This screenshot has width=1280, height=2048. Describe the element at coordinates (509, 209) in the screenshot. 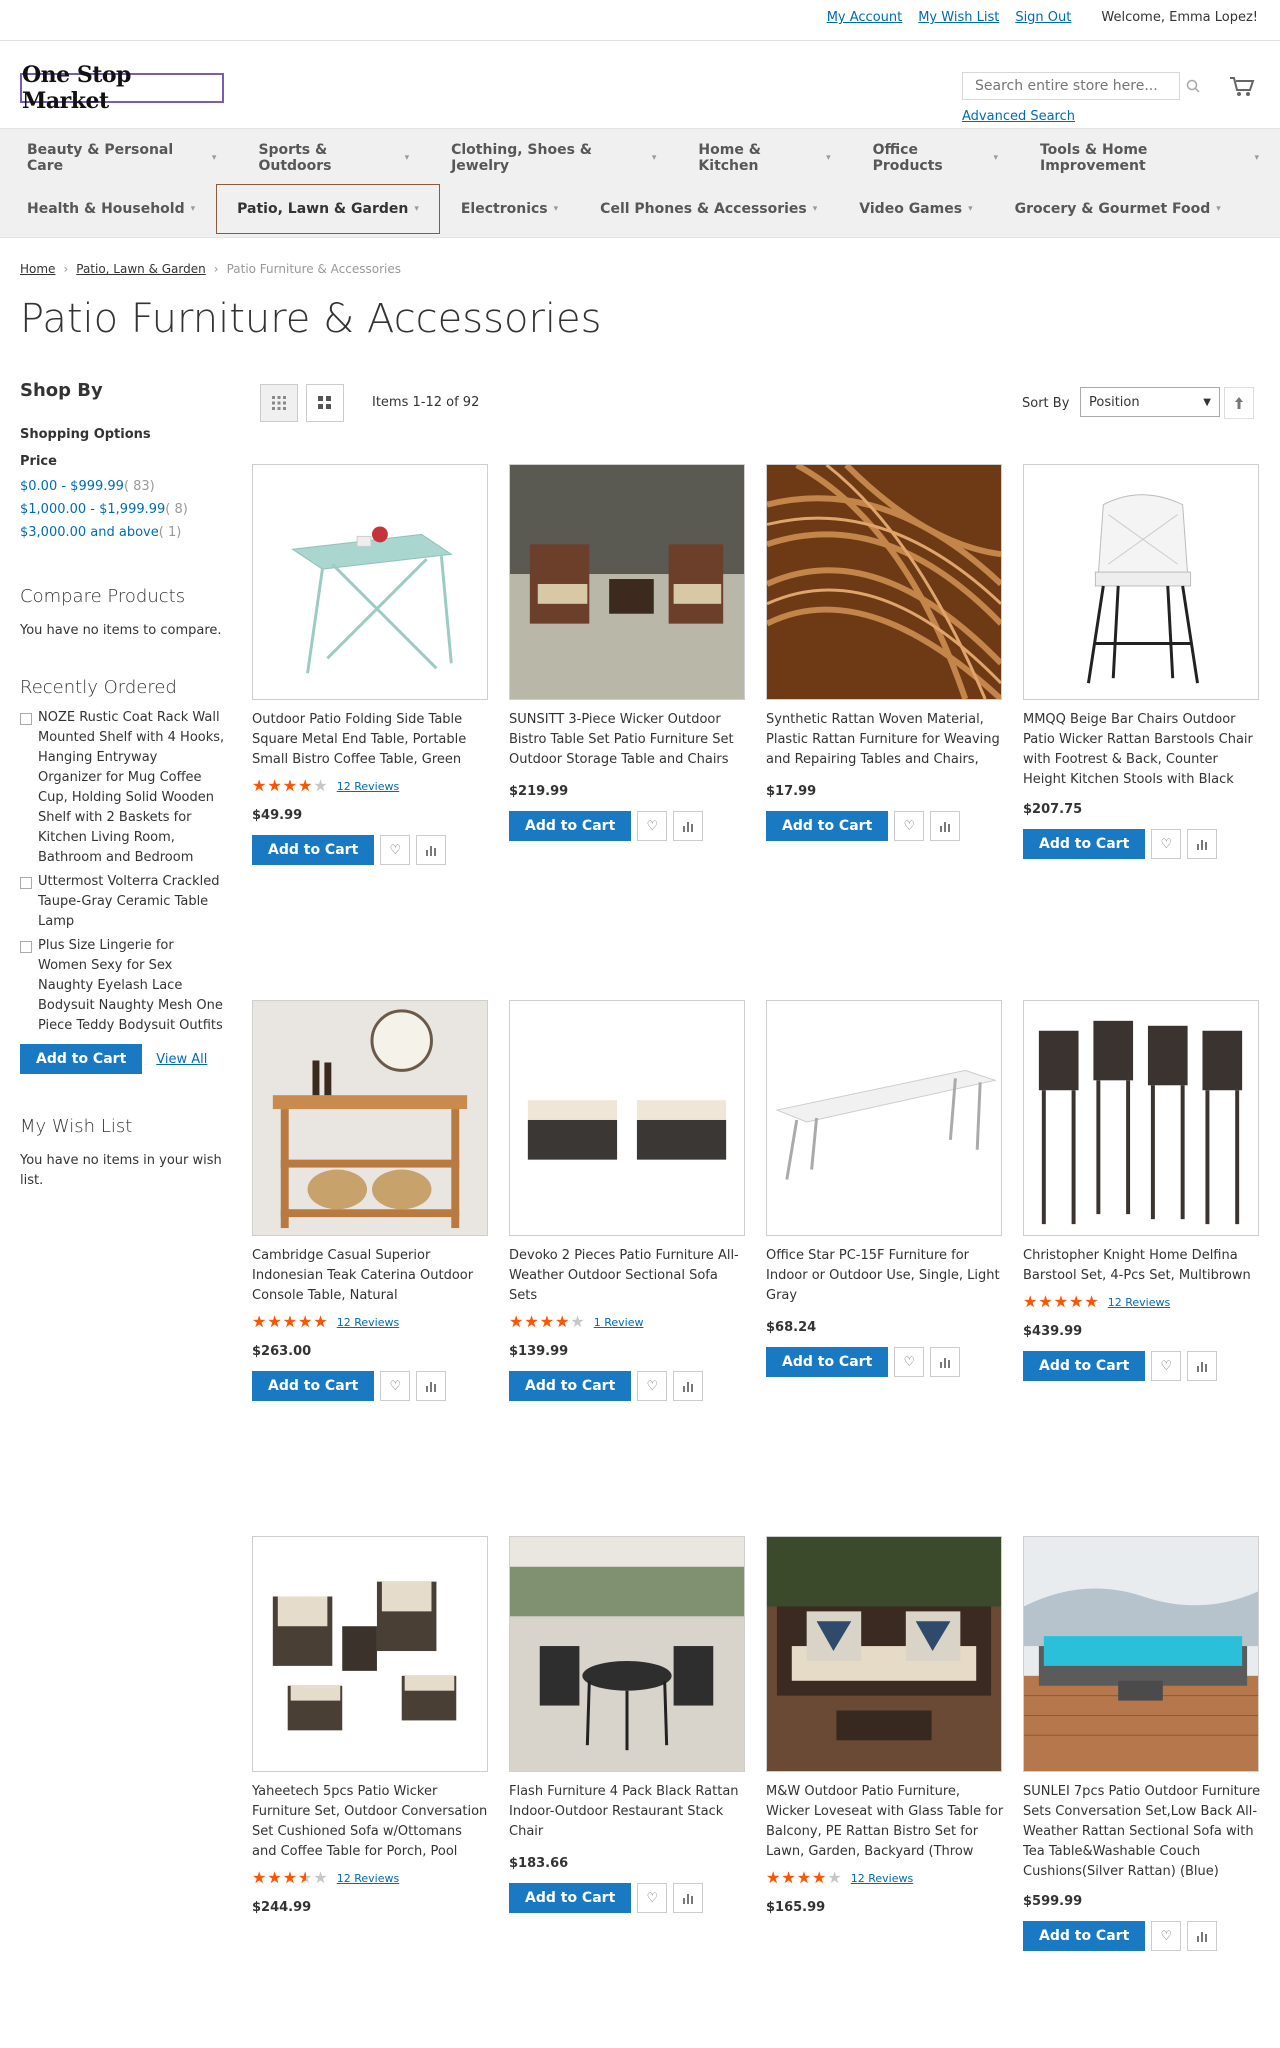

I see `nav-electronics: Electronics ▾` at that location.